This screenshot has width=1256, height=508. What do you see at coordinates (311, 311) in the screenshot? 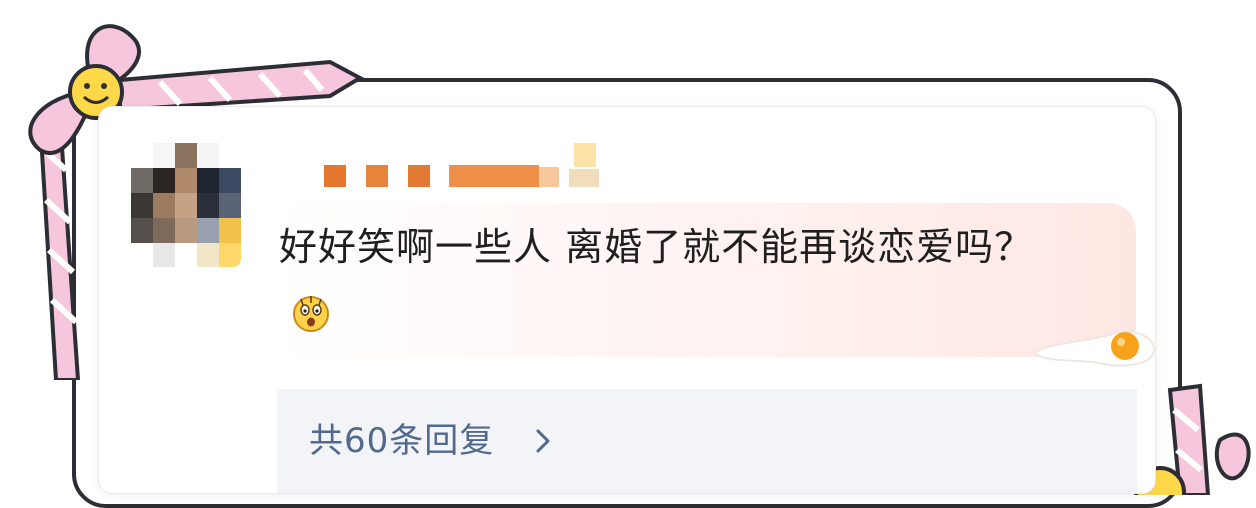
I see `shocked-face-icon` at bounding box center [311, 311].